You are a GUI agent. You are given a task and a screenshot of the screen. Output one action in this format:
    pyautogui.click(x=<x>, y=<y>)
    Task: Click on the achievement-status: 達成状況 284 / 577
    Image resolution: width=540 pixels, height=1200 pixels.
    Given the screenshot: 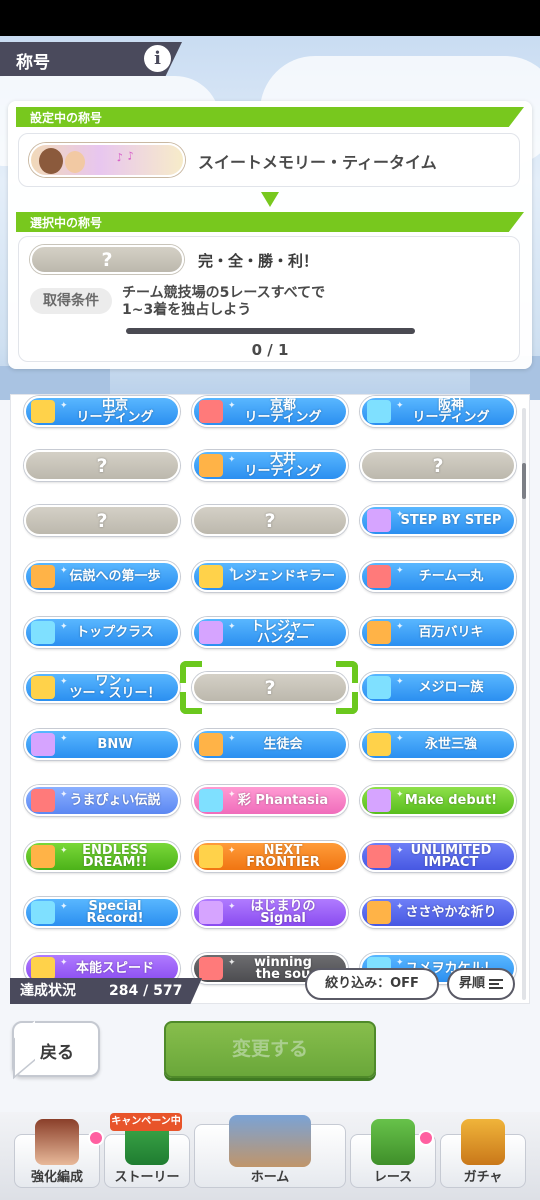 What is the action you would take?
    pyautogui.click(x=106, y=991)
    